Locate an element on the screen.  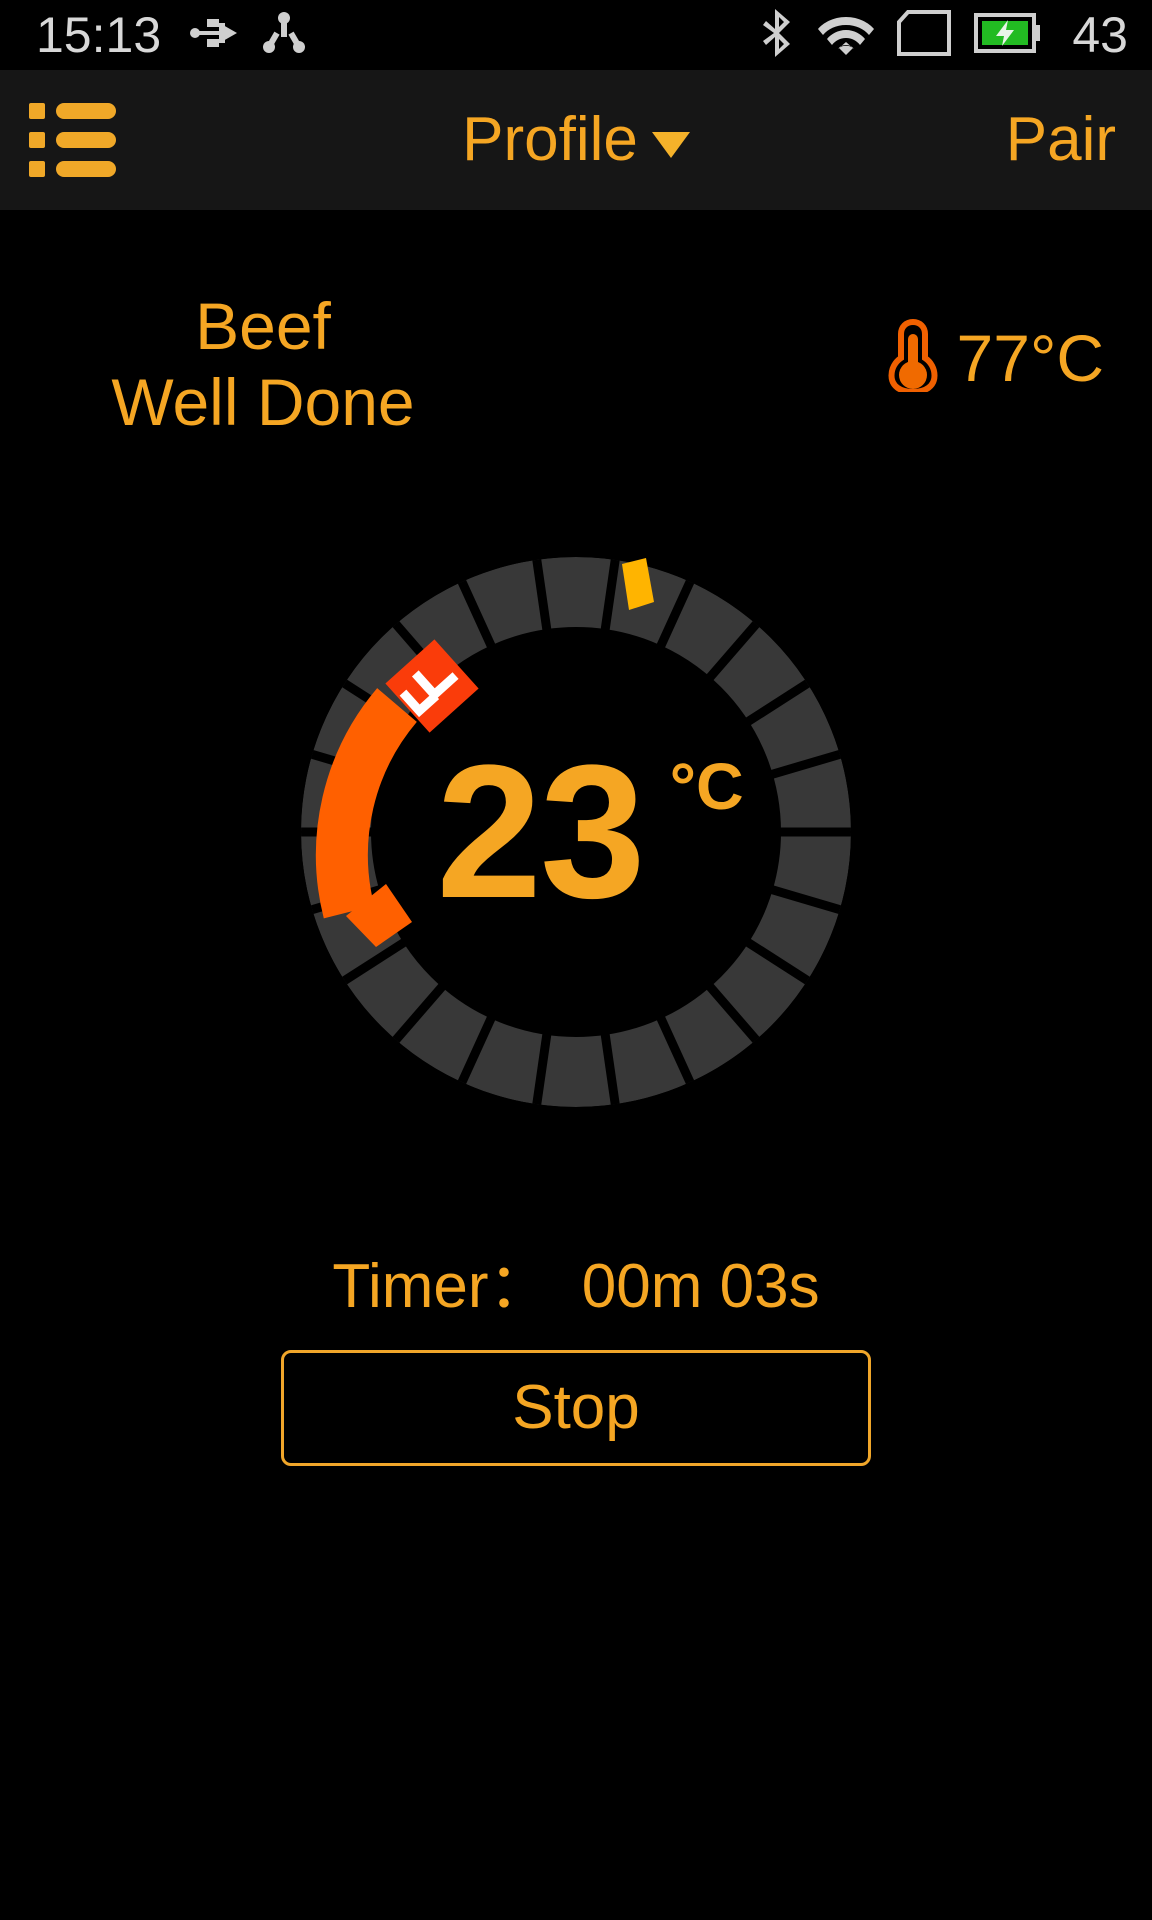
wifi-icon is located at coordinates (846, 35).